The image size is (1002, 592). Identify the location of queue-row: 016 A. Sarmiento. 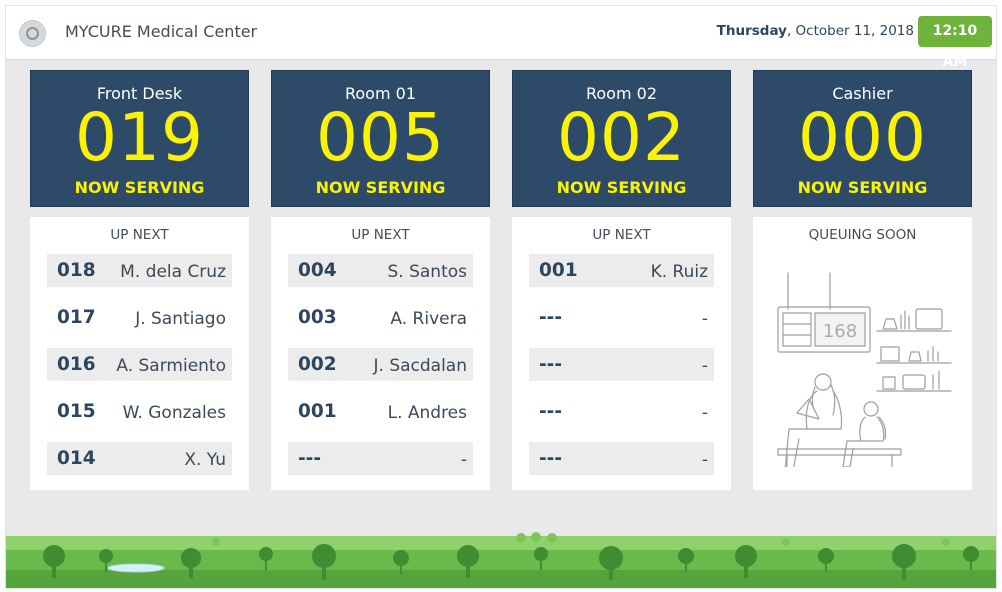
(139, 364).